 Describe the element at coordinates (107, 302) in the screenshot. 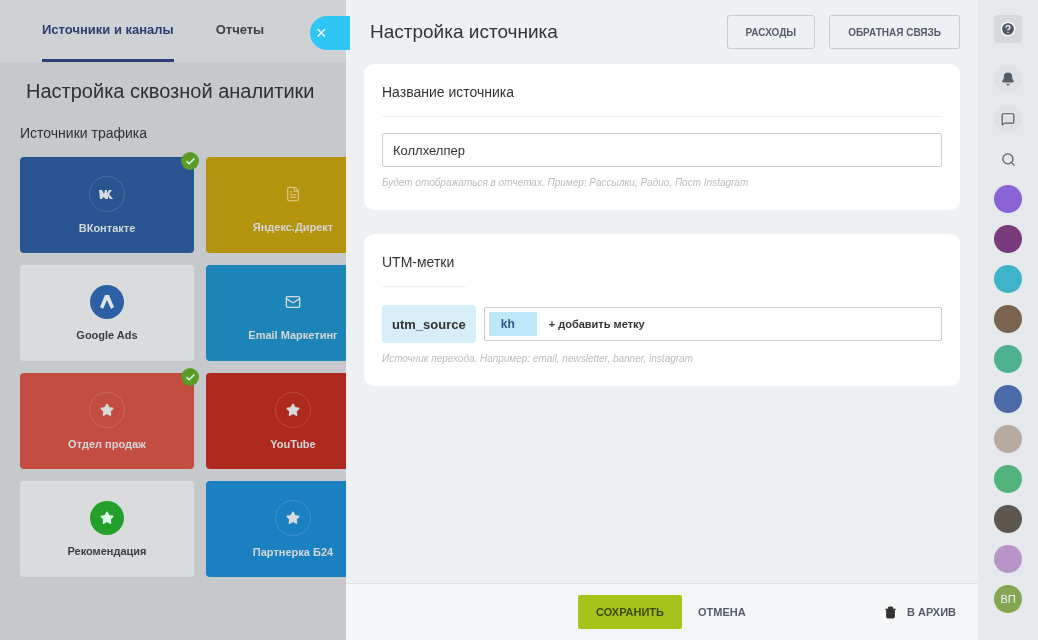

I see `ads-logo-icon` at that location.